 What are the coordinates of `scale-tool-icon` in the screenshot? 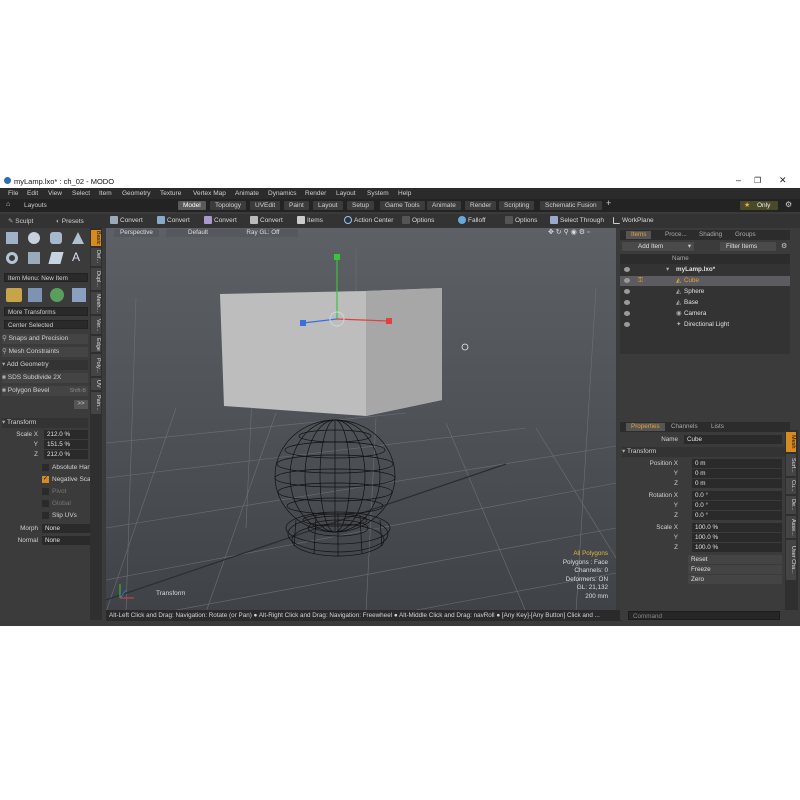 It's located at (79, 295).